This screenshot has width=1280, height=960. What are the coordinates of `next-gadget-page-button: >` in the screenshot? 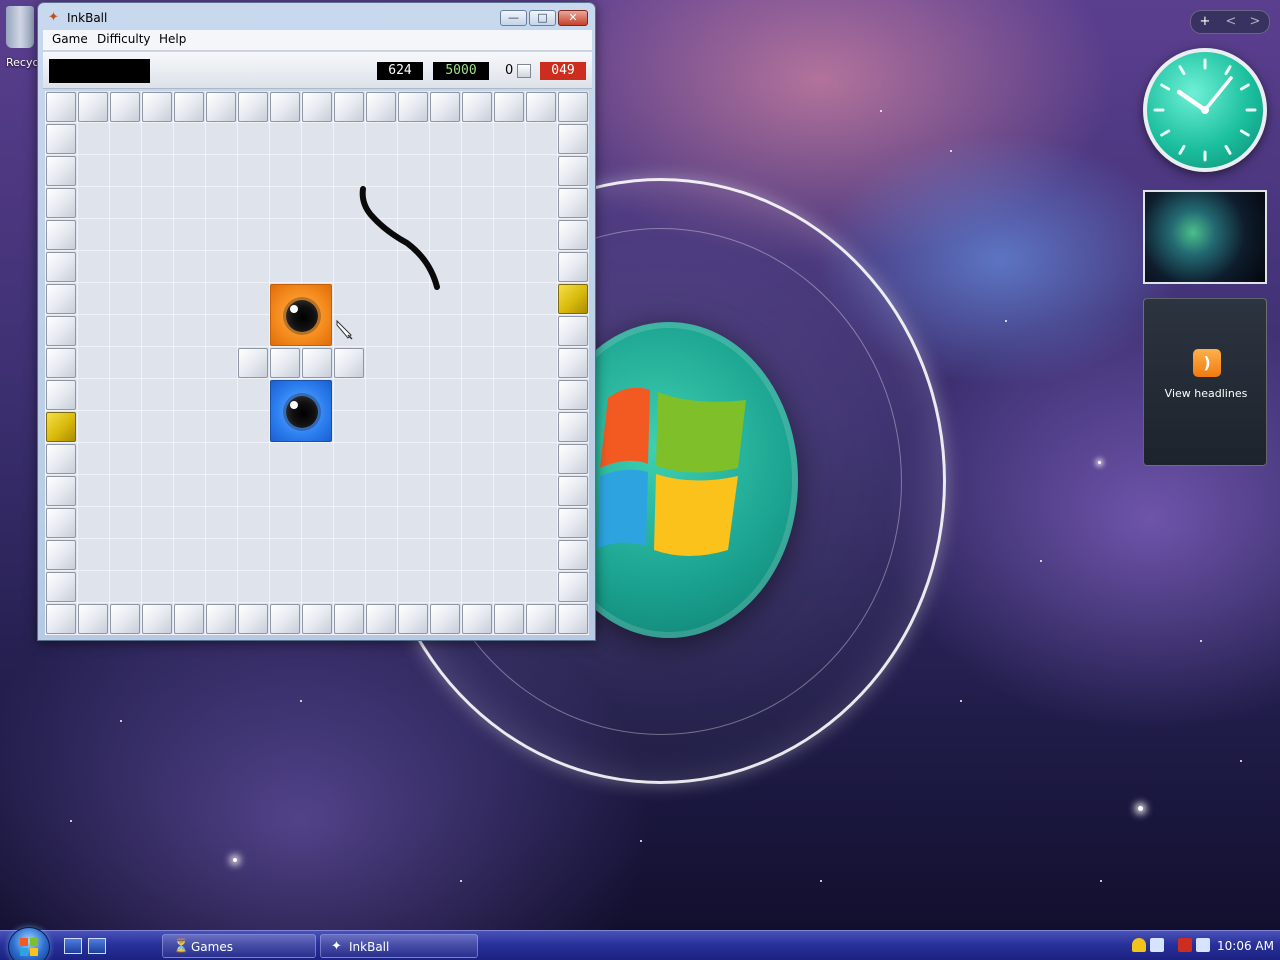 It's located at (1255, 22).